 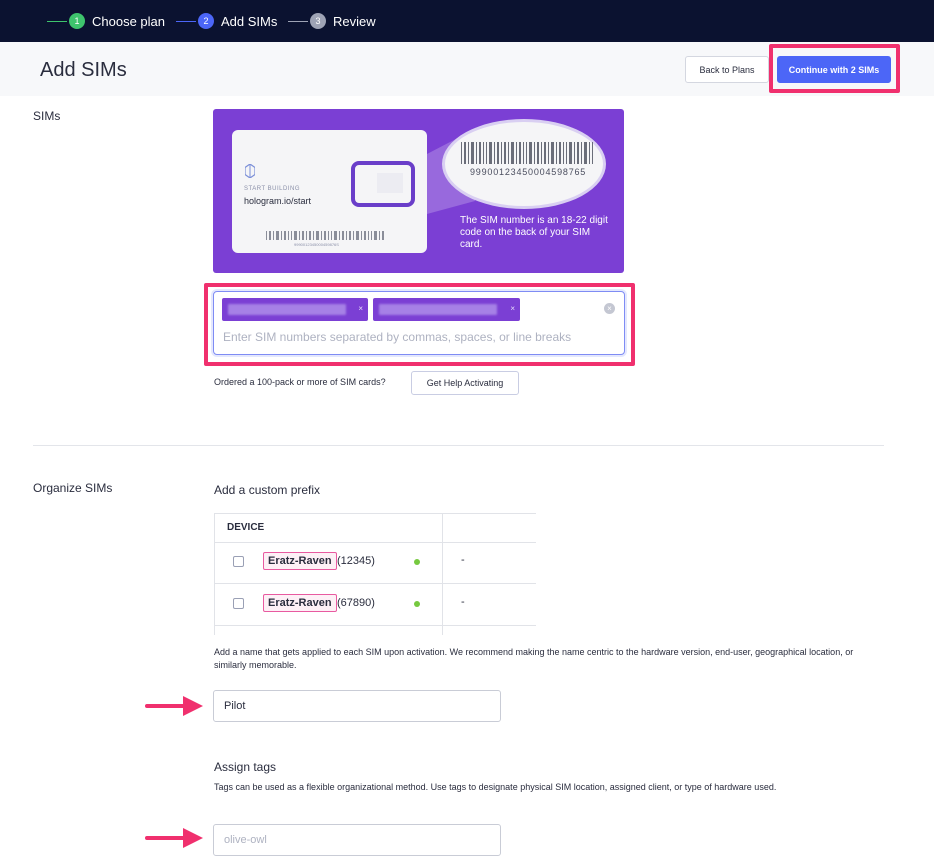 What do you see at coordinates (325, 235) in the screenshot?
I see `small-barcode` at bounding box center [325, 235].